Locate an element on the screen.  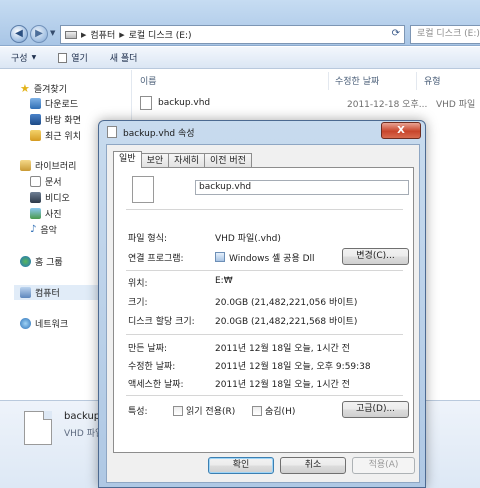
sidebar-label: 음악 is located at coordinates (48, 231).